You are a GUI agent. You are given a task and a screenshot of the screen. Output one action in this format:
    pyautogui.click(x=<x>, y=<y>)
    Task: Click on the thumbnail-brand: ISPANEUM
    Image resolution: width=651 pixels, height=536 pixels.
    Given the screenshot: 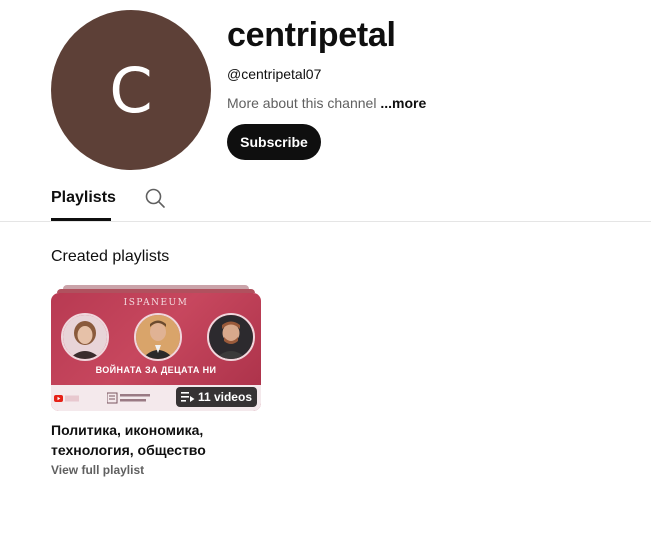 What is the action you would take?
    pyautogui.click(x=156, y=303)
    